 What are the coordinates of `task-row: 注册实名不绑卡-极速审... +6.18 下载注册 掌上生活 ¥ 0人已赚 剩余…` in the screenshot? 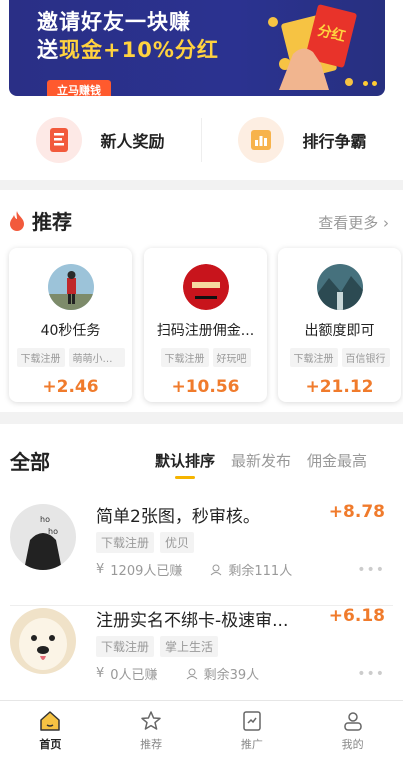 It's located at (201, 658).